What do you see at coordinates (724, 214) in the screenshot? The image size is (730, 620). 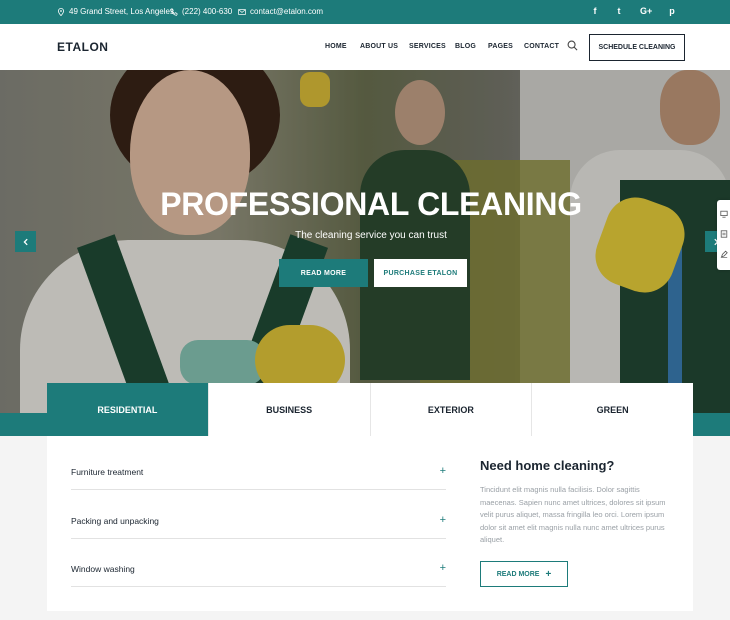 I see `monitor-icon` at bounding box center [724, 214].